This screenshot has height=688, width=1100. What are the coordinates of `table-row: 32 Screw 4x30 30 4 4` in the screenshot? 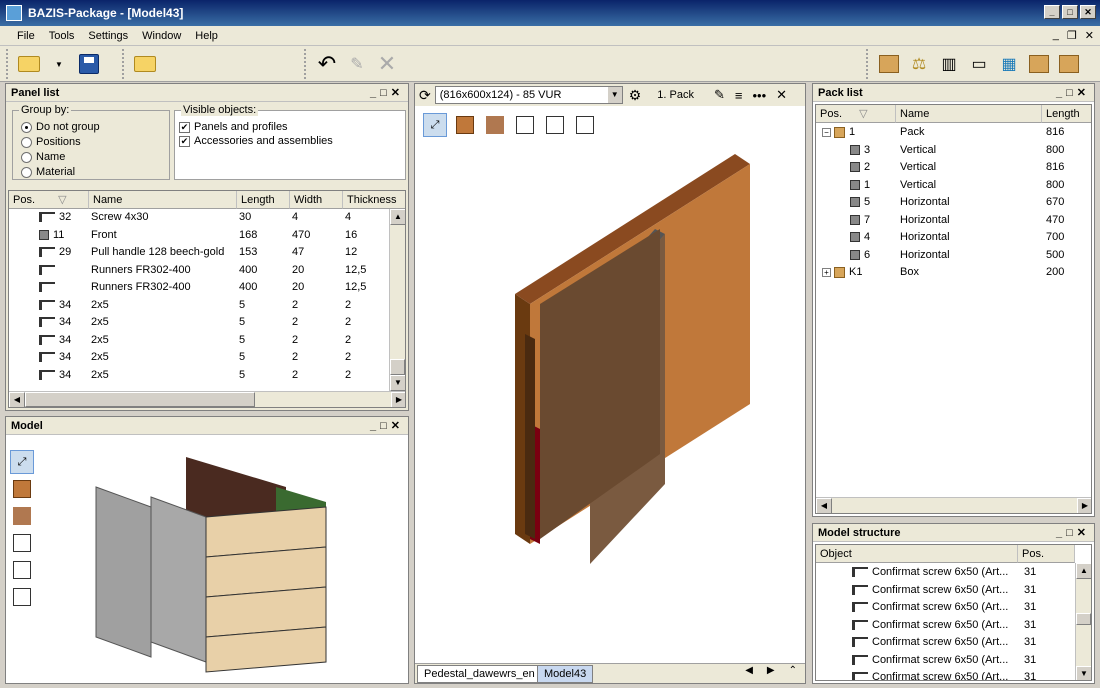 It's located at (200, 218).